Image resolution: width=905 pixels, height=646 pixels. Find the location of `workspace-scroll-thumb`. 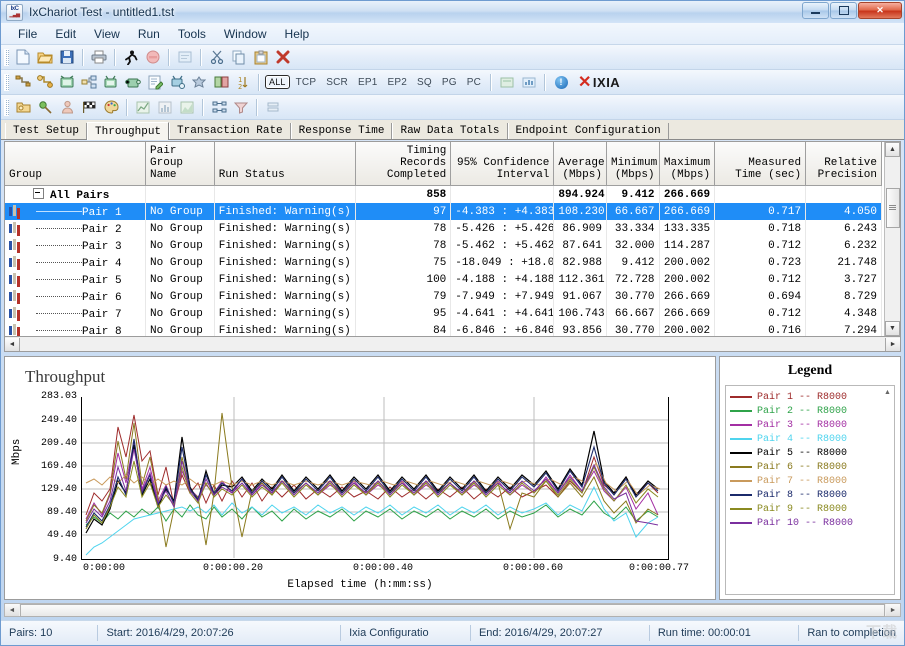

workspace-scroll-thumb is located at coordinates (452, 610).